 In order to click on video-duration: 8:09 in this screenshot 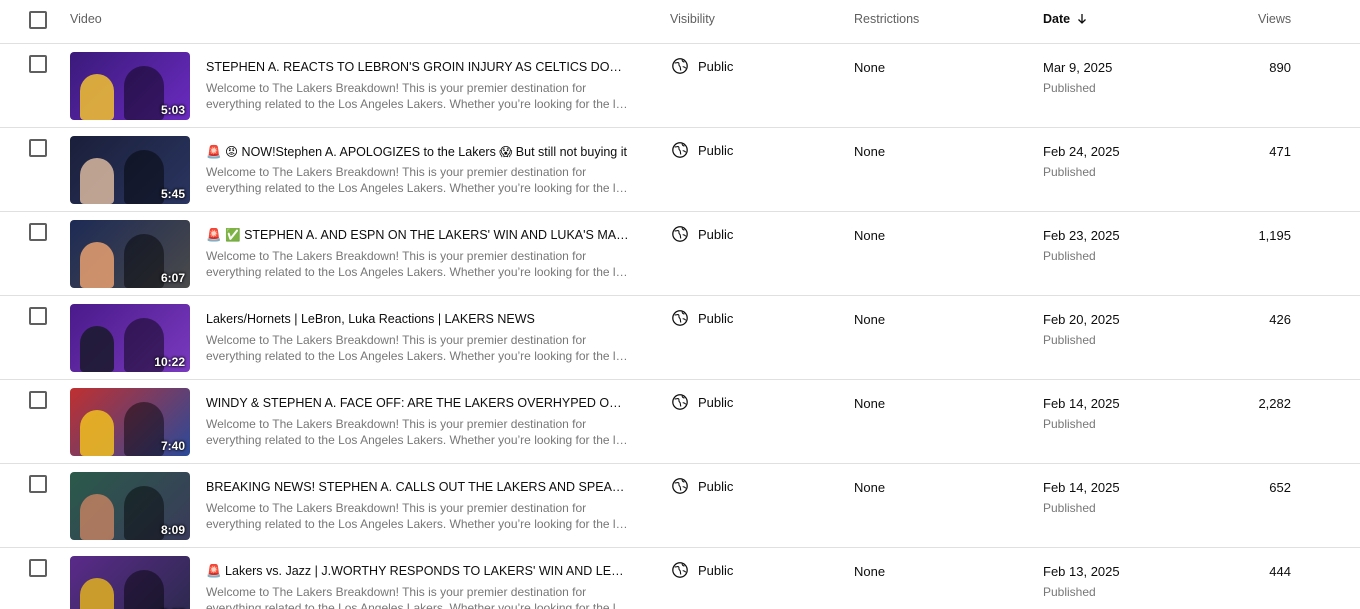, I will do `click(172, 530)`.